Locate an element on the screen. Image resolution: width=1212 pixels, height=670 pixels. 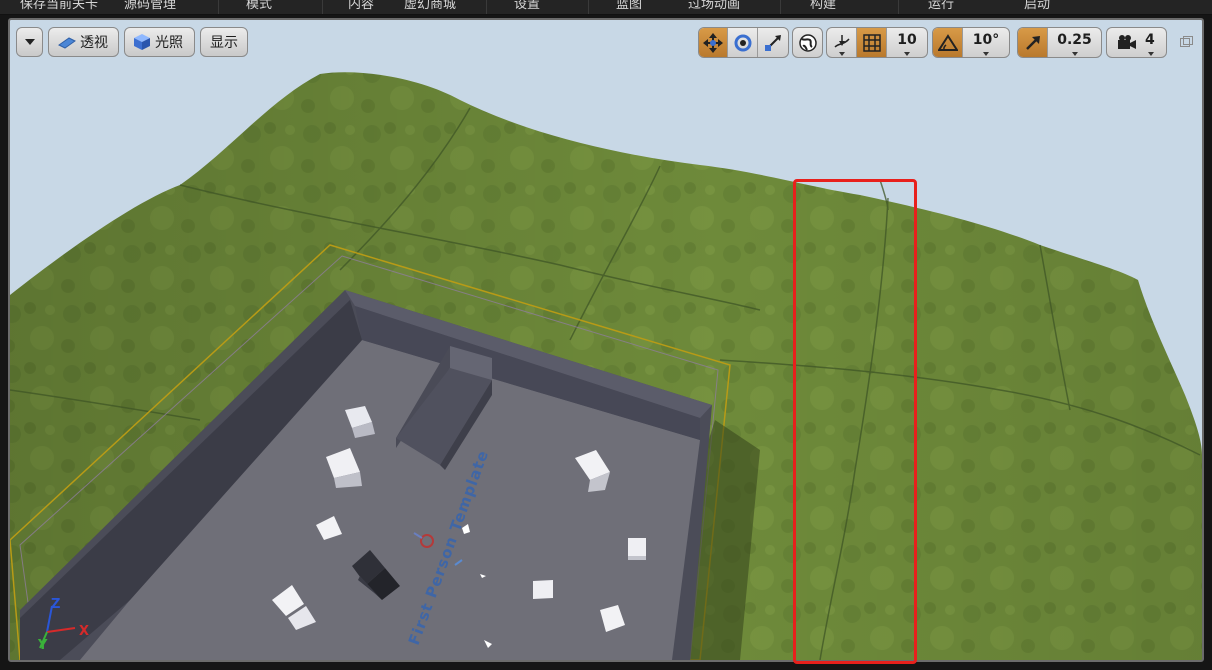
perspective-button: 透视 is located at coordinates (83, 42).